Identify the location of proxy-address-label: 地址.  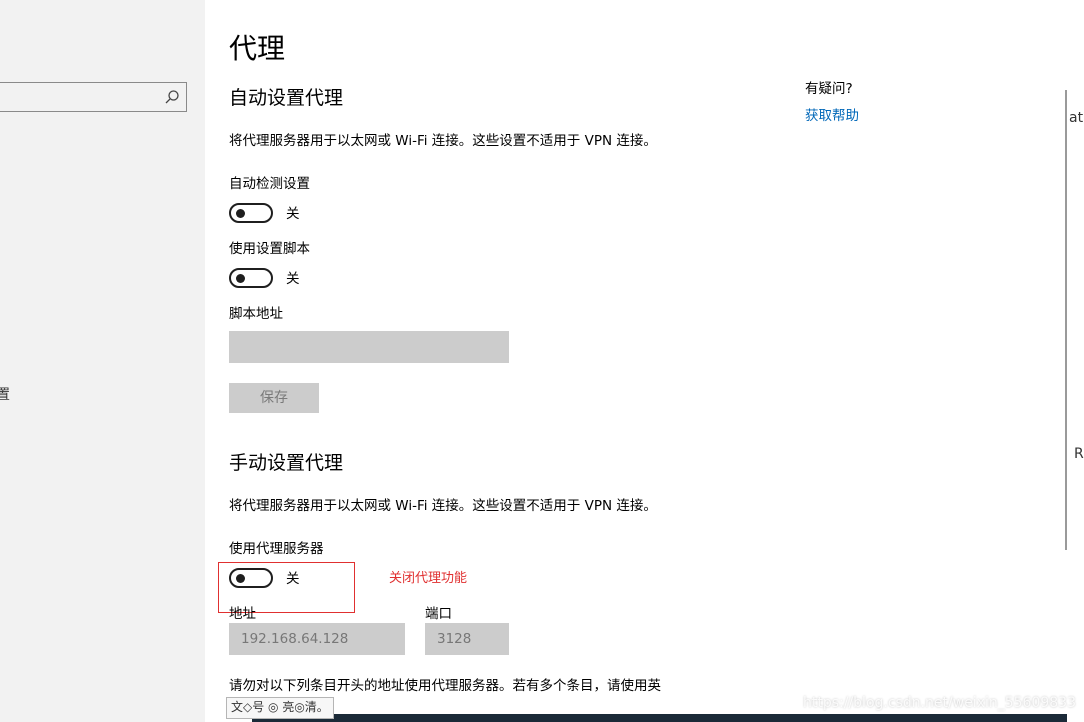
(242, 614).